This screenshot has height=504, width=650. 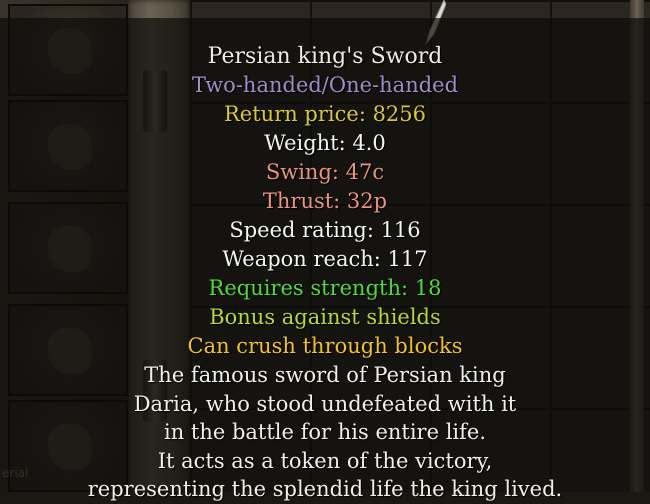 I want to click on description-line: Daria, who stood undefeated with it, so click(x=325, y=403).